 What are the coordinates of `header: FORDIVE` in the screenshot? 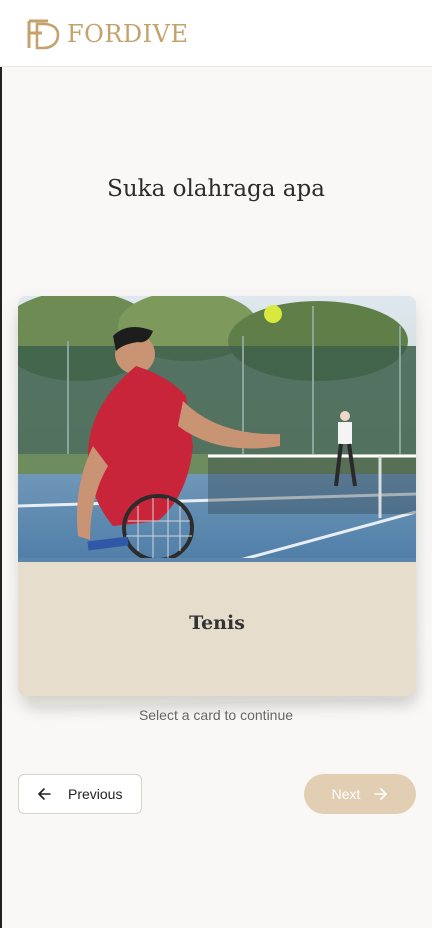 It's located at (216, 33).